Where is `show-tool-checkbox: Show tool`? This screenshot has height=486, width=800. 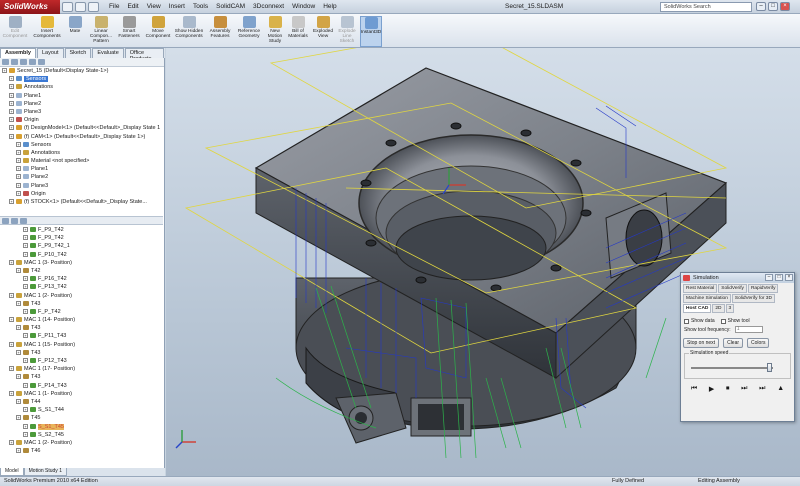
show-tool-checkbox: Show tool is located at coordinates (735, 321).